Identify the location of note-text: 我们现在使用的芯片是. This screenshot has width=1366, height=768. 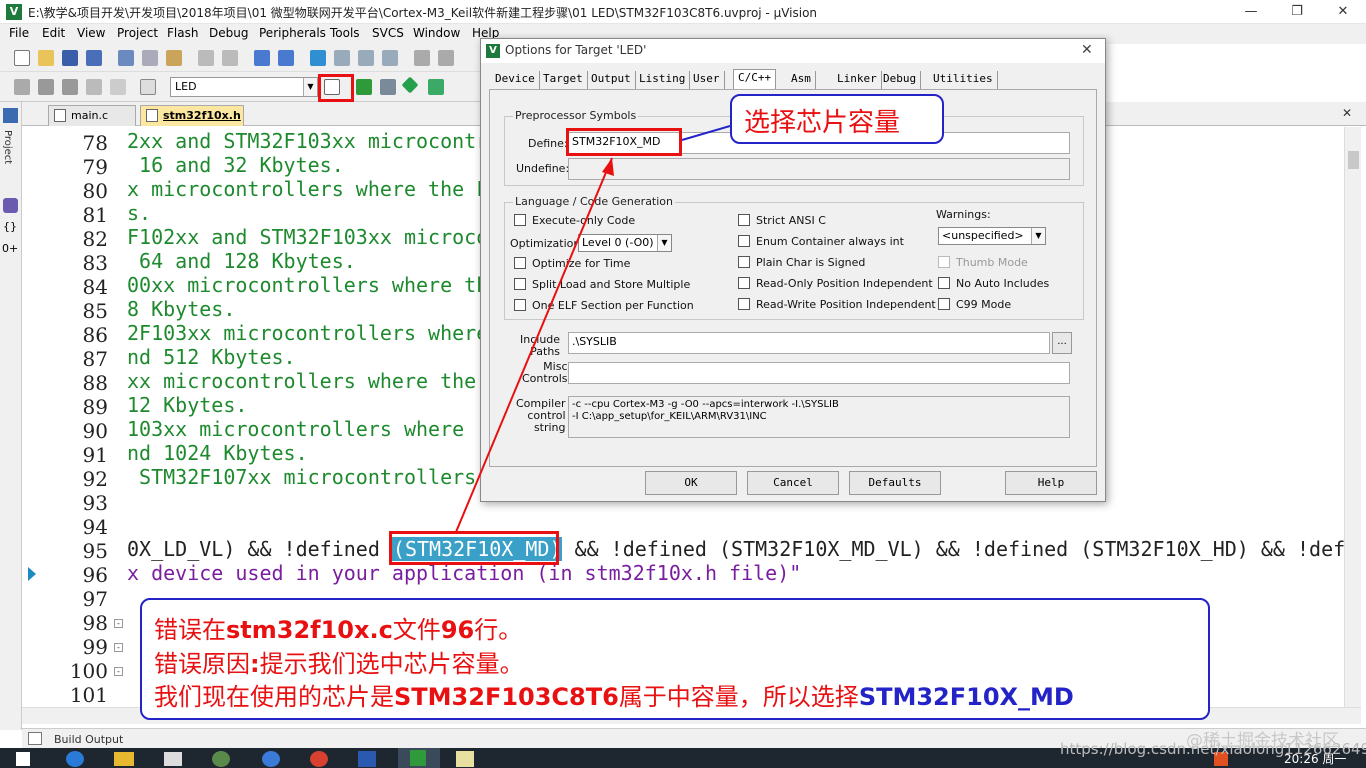
(274, 697).